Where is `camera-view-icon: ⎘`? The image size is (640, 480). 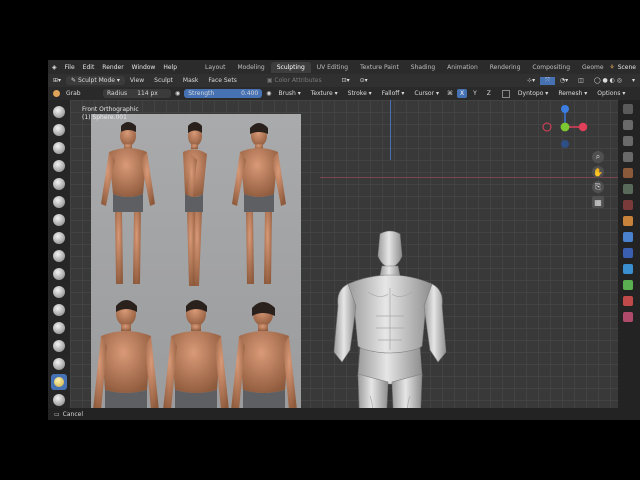 camera-view-icon: ⎘ is located at coordinates (598, 187).